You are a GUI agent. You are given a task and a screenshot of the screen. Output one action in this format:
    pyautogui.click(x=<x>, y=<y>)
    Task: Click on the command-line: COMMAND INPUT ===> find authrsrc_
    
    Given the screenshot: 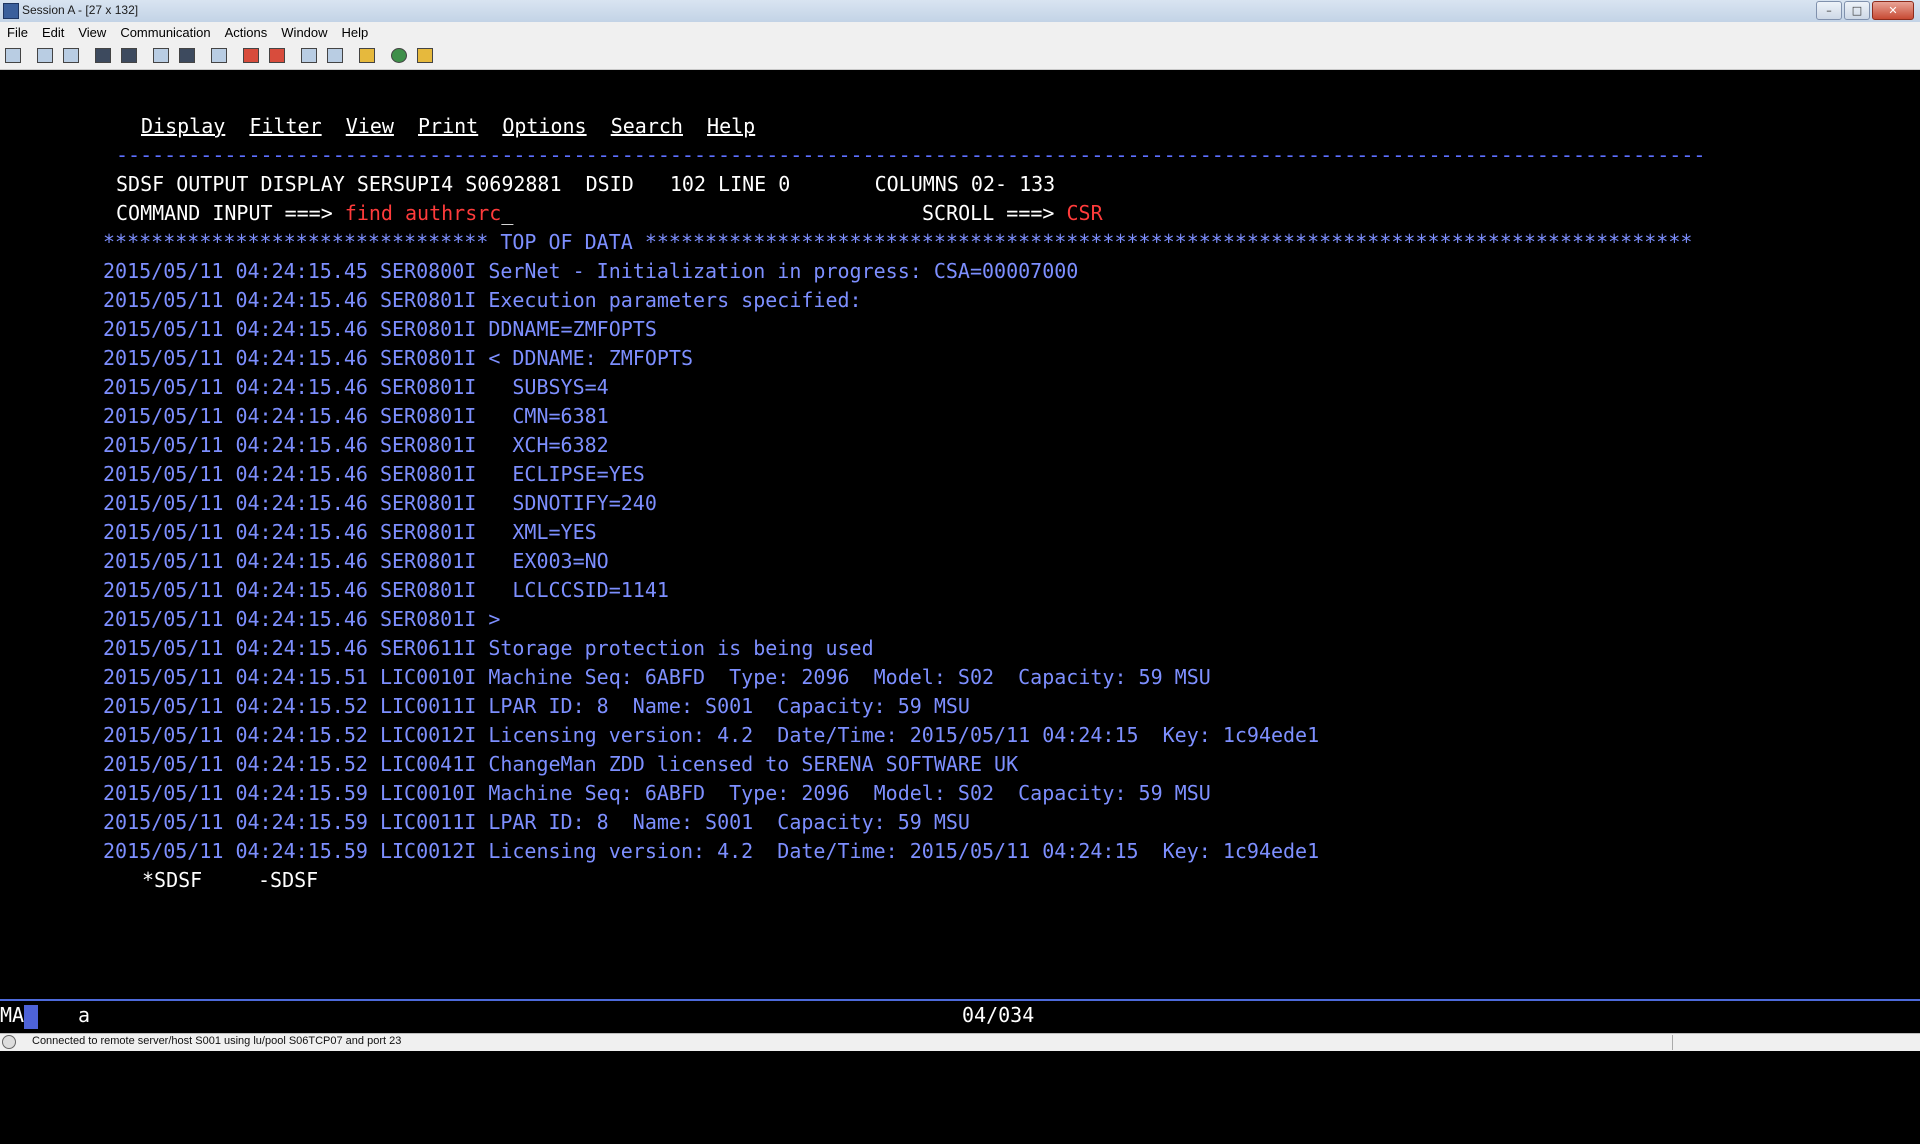 What is the action you would take?
    pyautogui.click(x=314, y=213)
    